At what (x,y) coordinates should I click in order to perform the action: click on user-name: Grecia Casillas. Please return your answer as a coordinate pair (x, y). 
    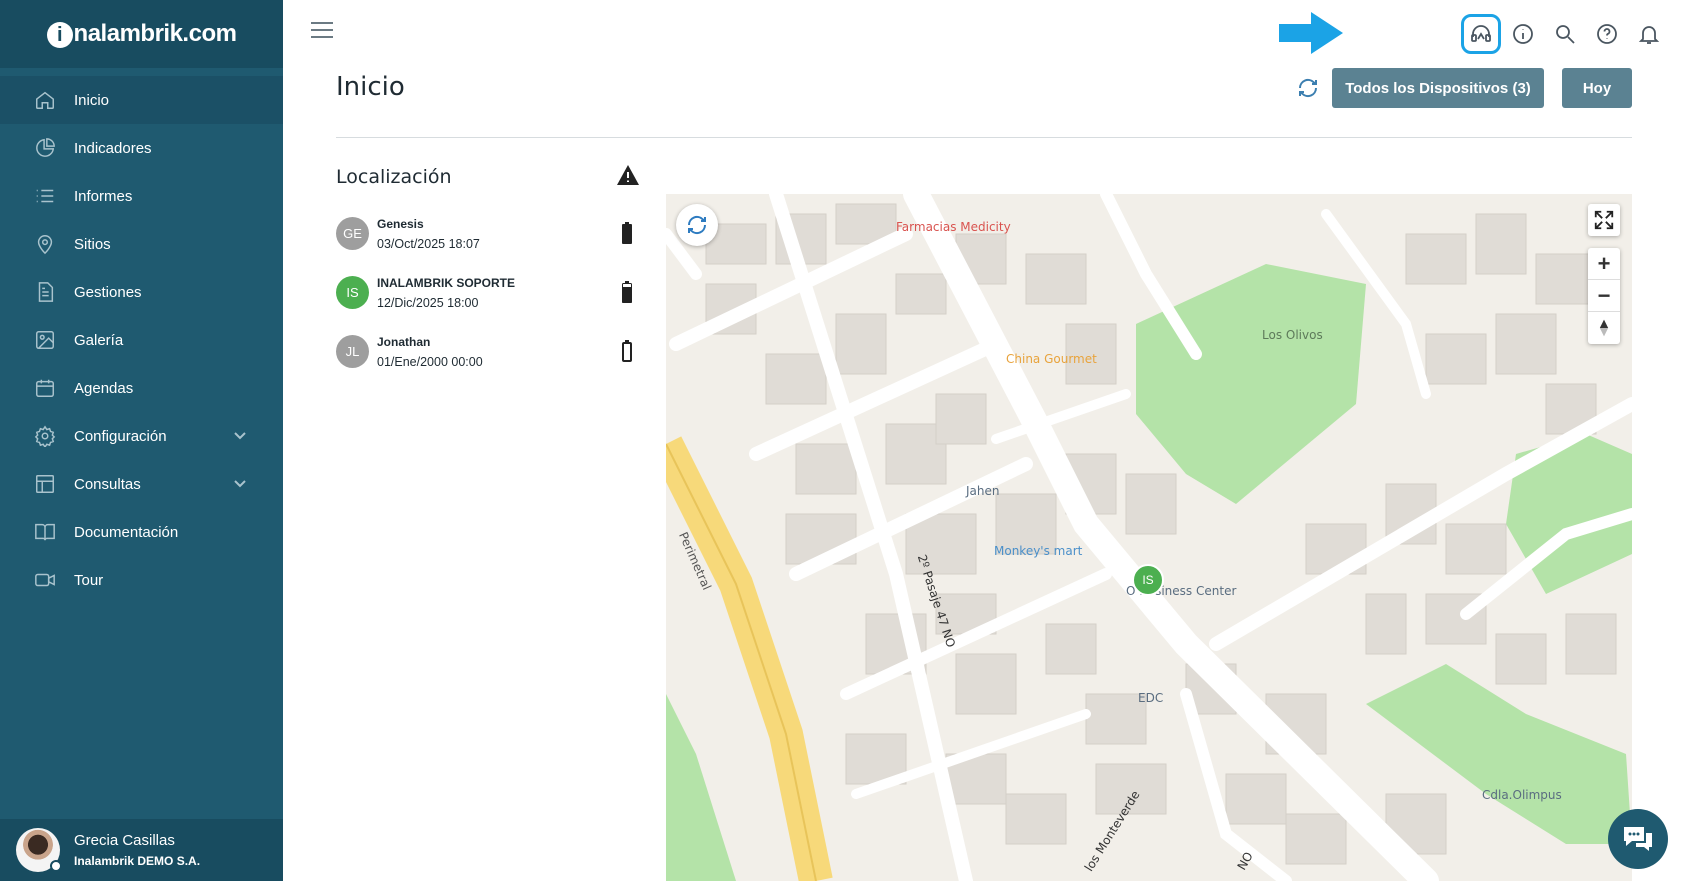
    Looking at the image, I should click on (124, 840).